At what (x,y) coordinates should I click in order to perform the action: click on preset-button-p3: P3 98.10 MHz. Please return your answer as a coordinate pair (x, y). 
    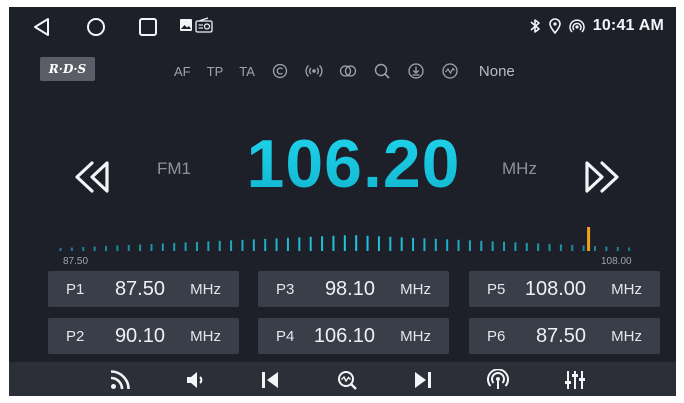
    Looking at the image, I should click on (353, 289).